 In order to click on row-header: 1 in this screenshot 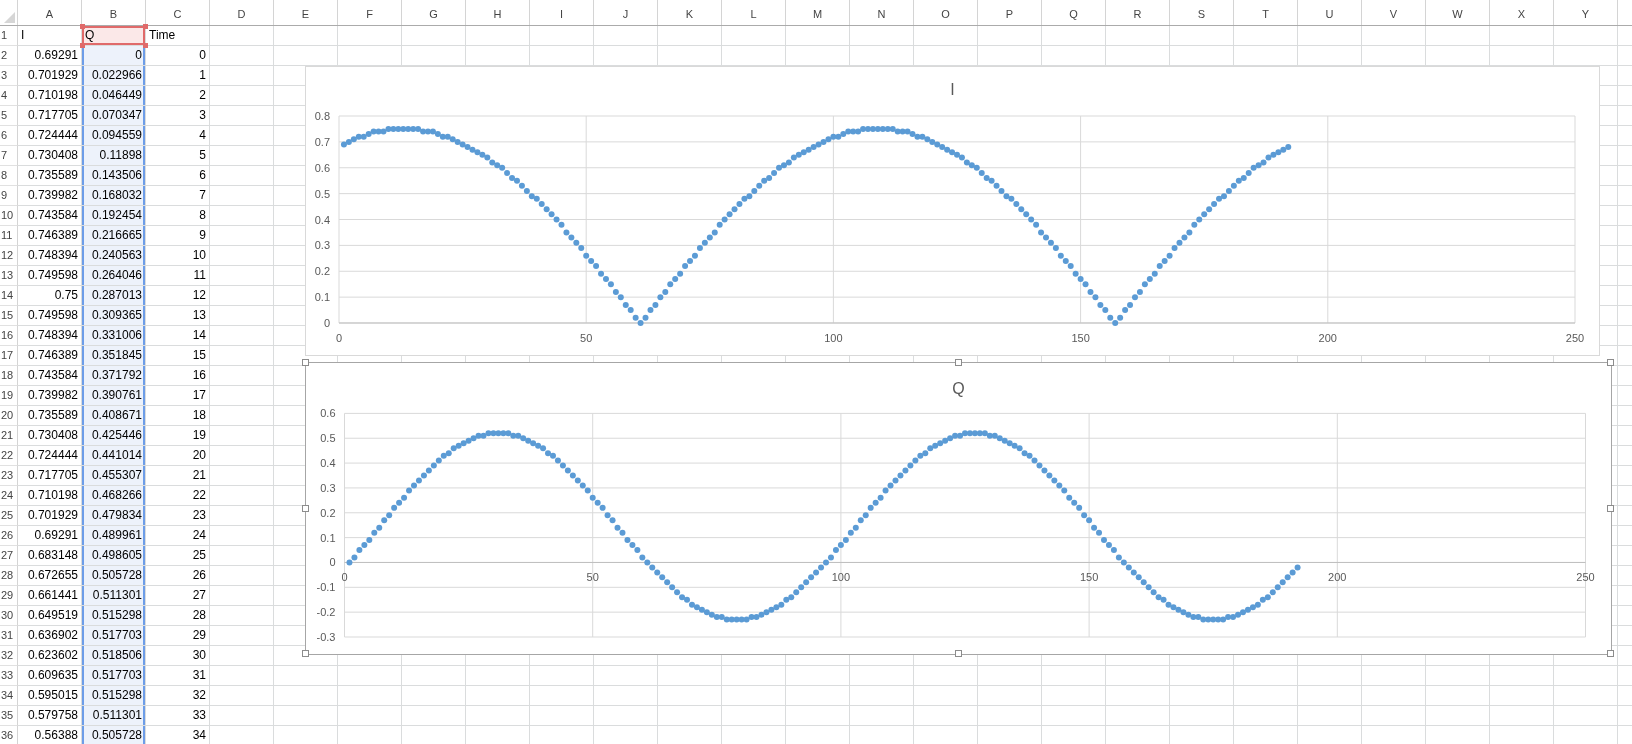, I will do `click(9, 36)`.